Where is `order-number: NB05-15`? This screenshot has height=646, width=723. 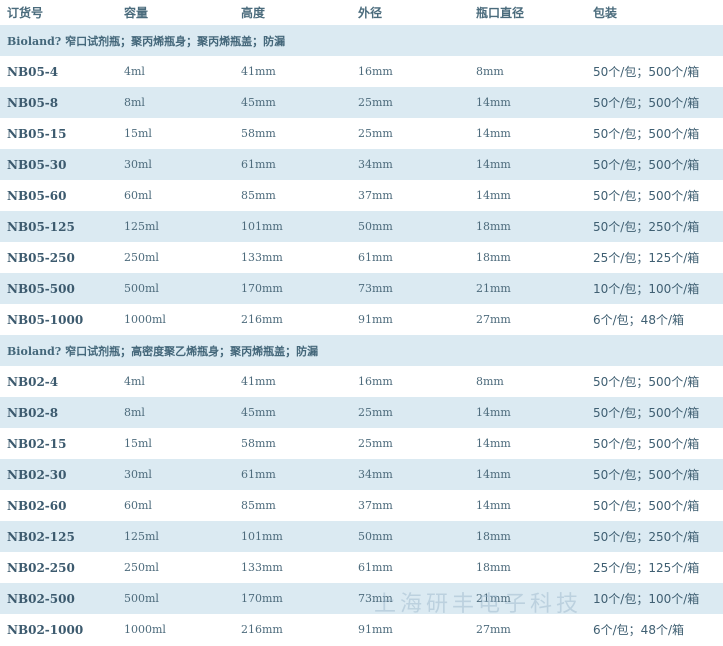 order-number: NB05-15 is located at coordinates (37, 133).